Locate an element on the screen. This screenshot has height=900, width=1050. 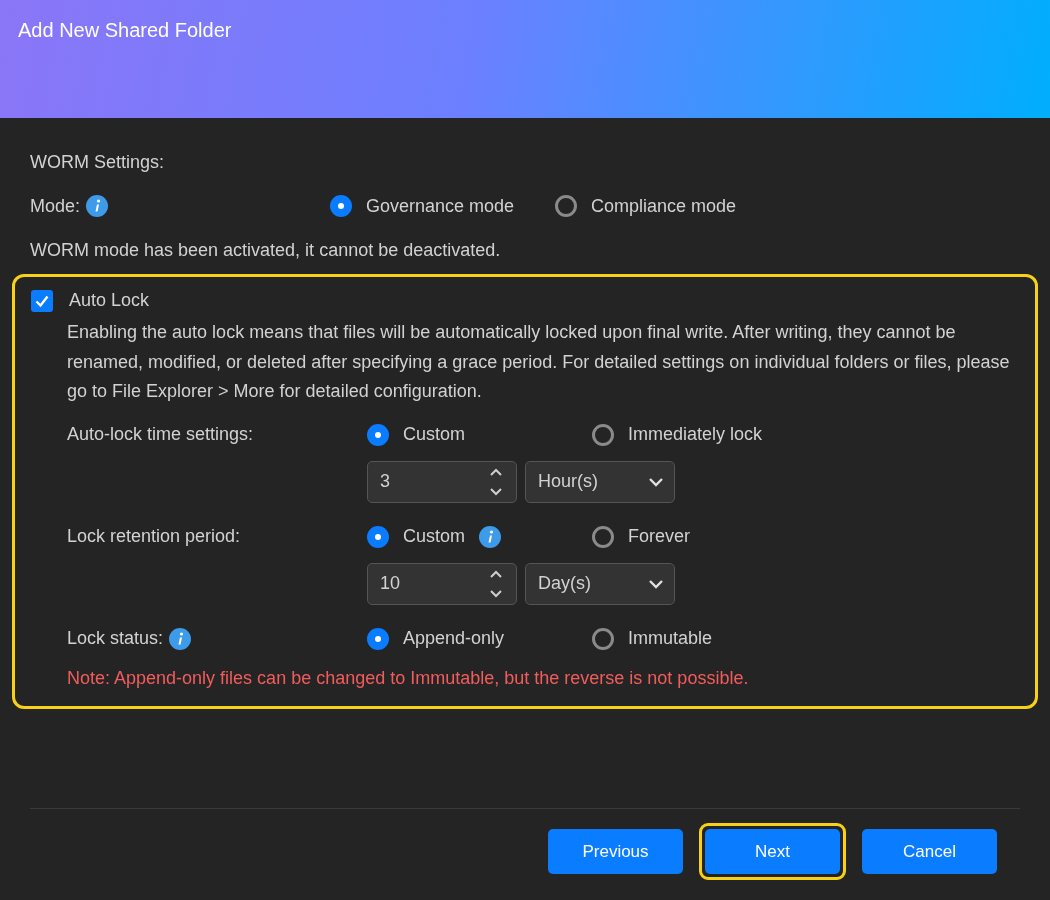
radio-label: Compliance mode is located at coordinates (664, 206).